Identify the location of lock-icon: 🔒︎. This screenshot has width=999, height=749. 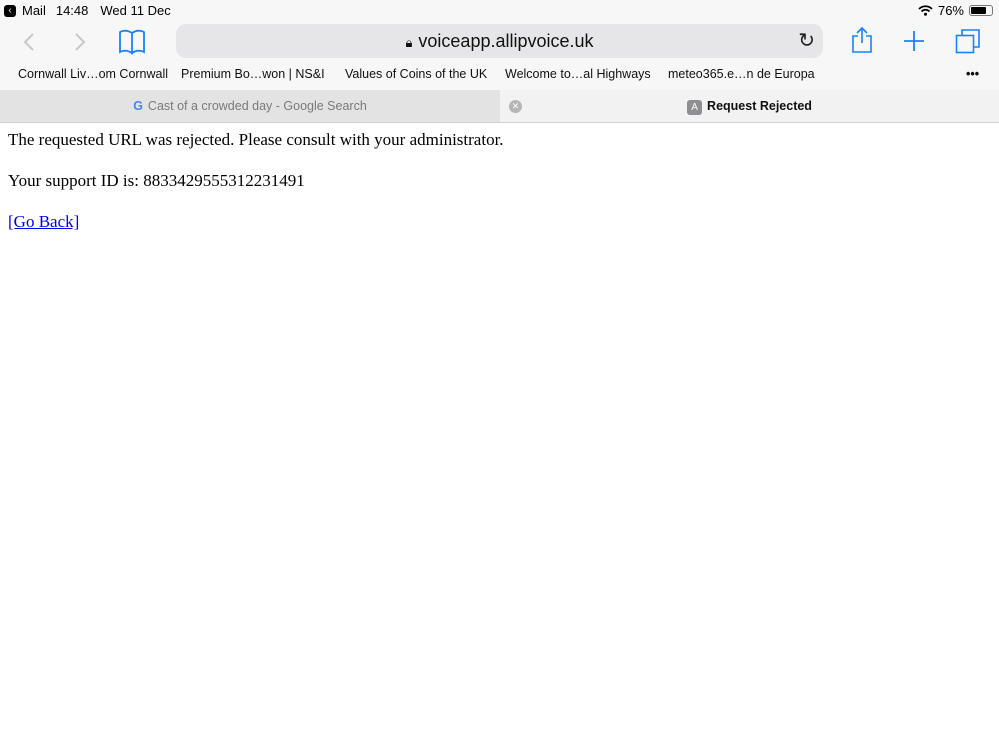
(409, 42).